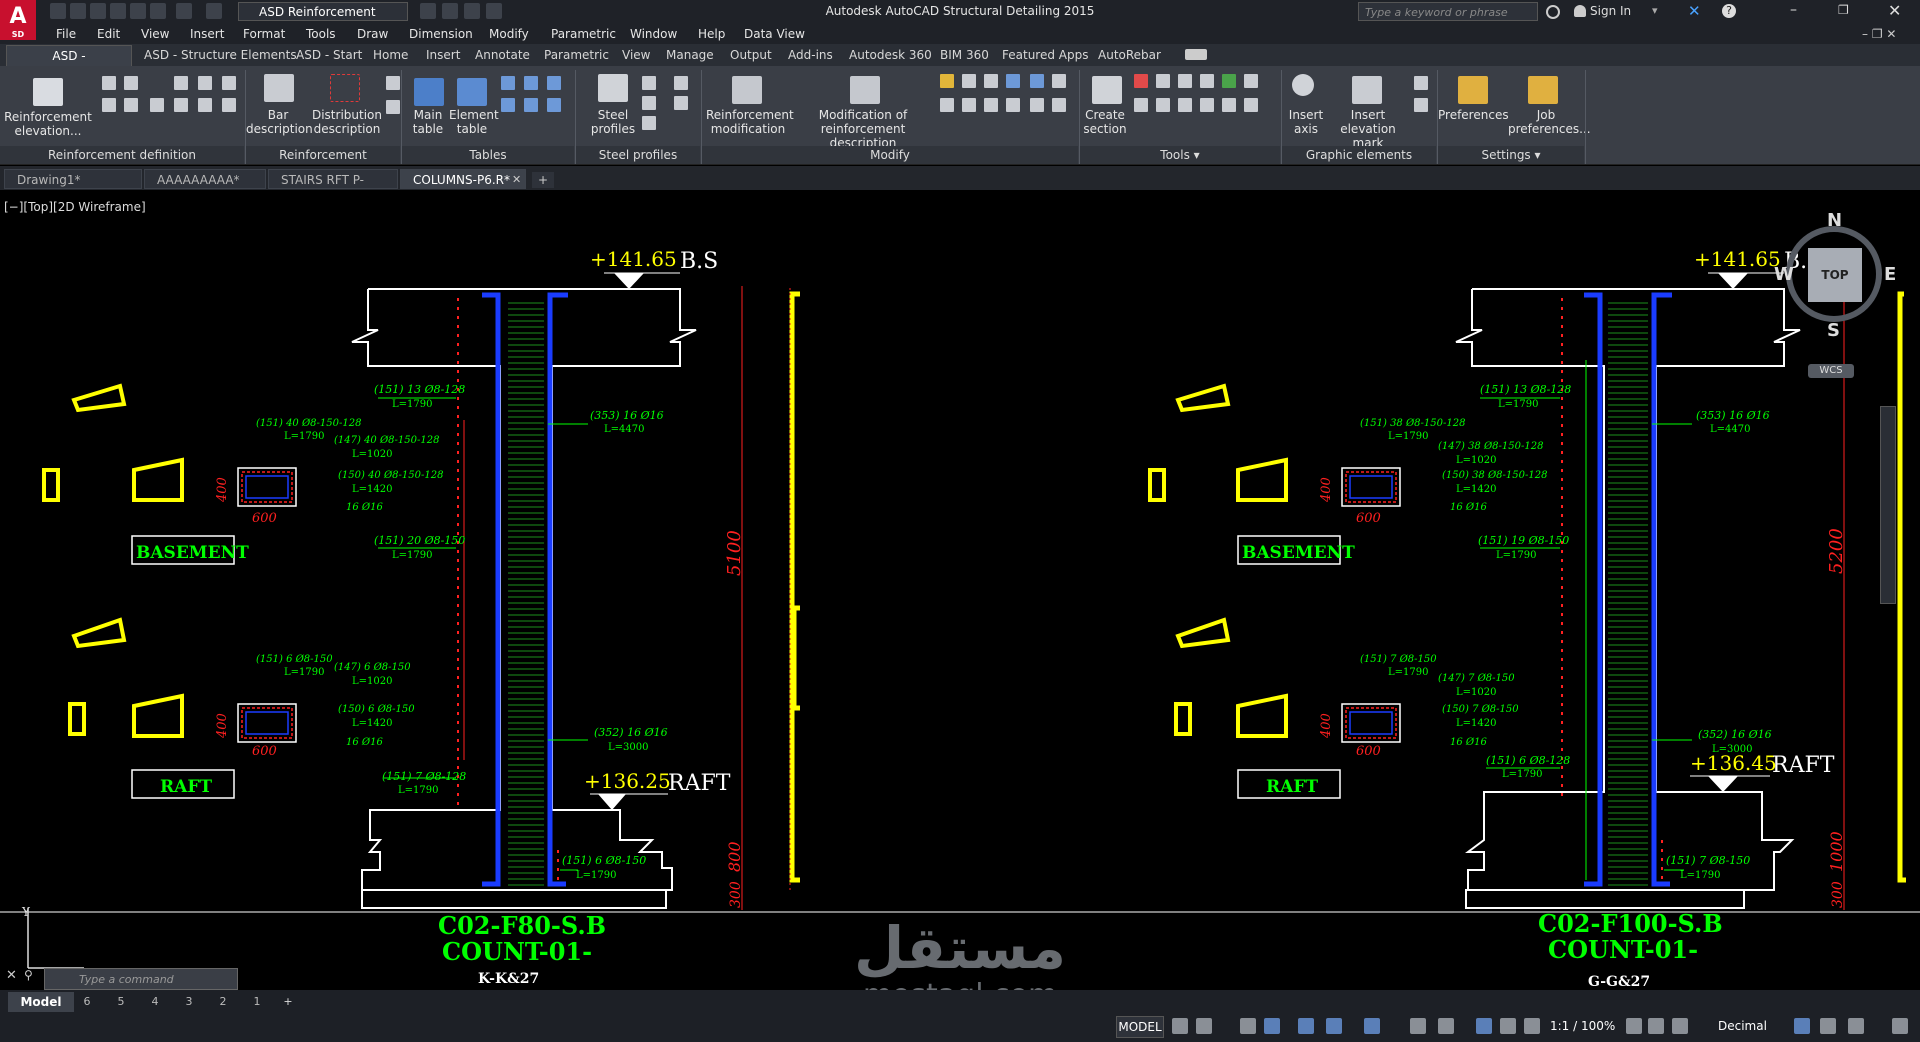  What do you see at coordinates (441, 34) in the screenshot?
I see `menu-dimension: Dimension` at bounding box center [441, 34].